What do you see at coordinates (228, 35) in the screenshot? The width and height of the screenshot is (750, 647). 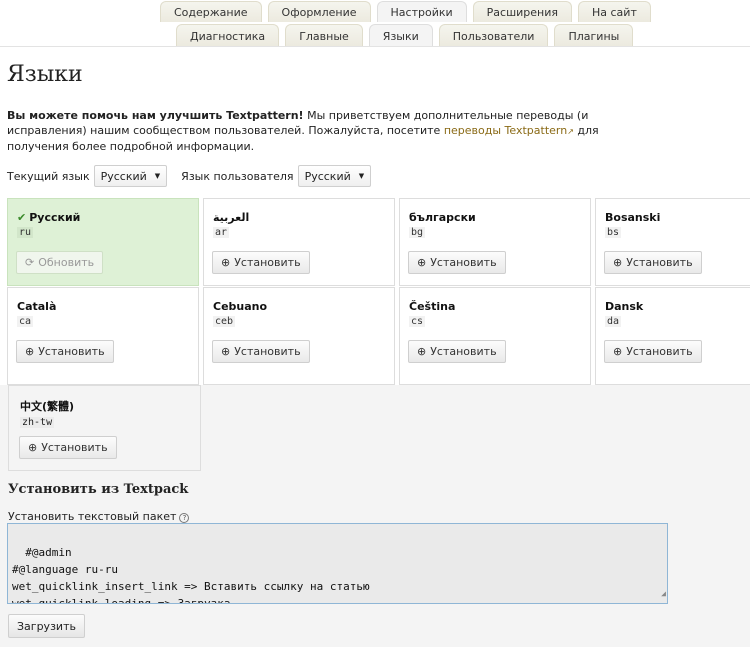 I see `tab-diagnostics: Диагностика` at bounding box center [228, 35].